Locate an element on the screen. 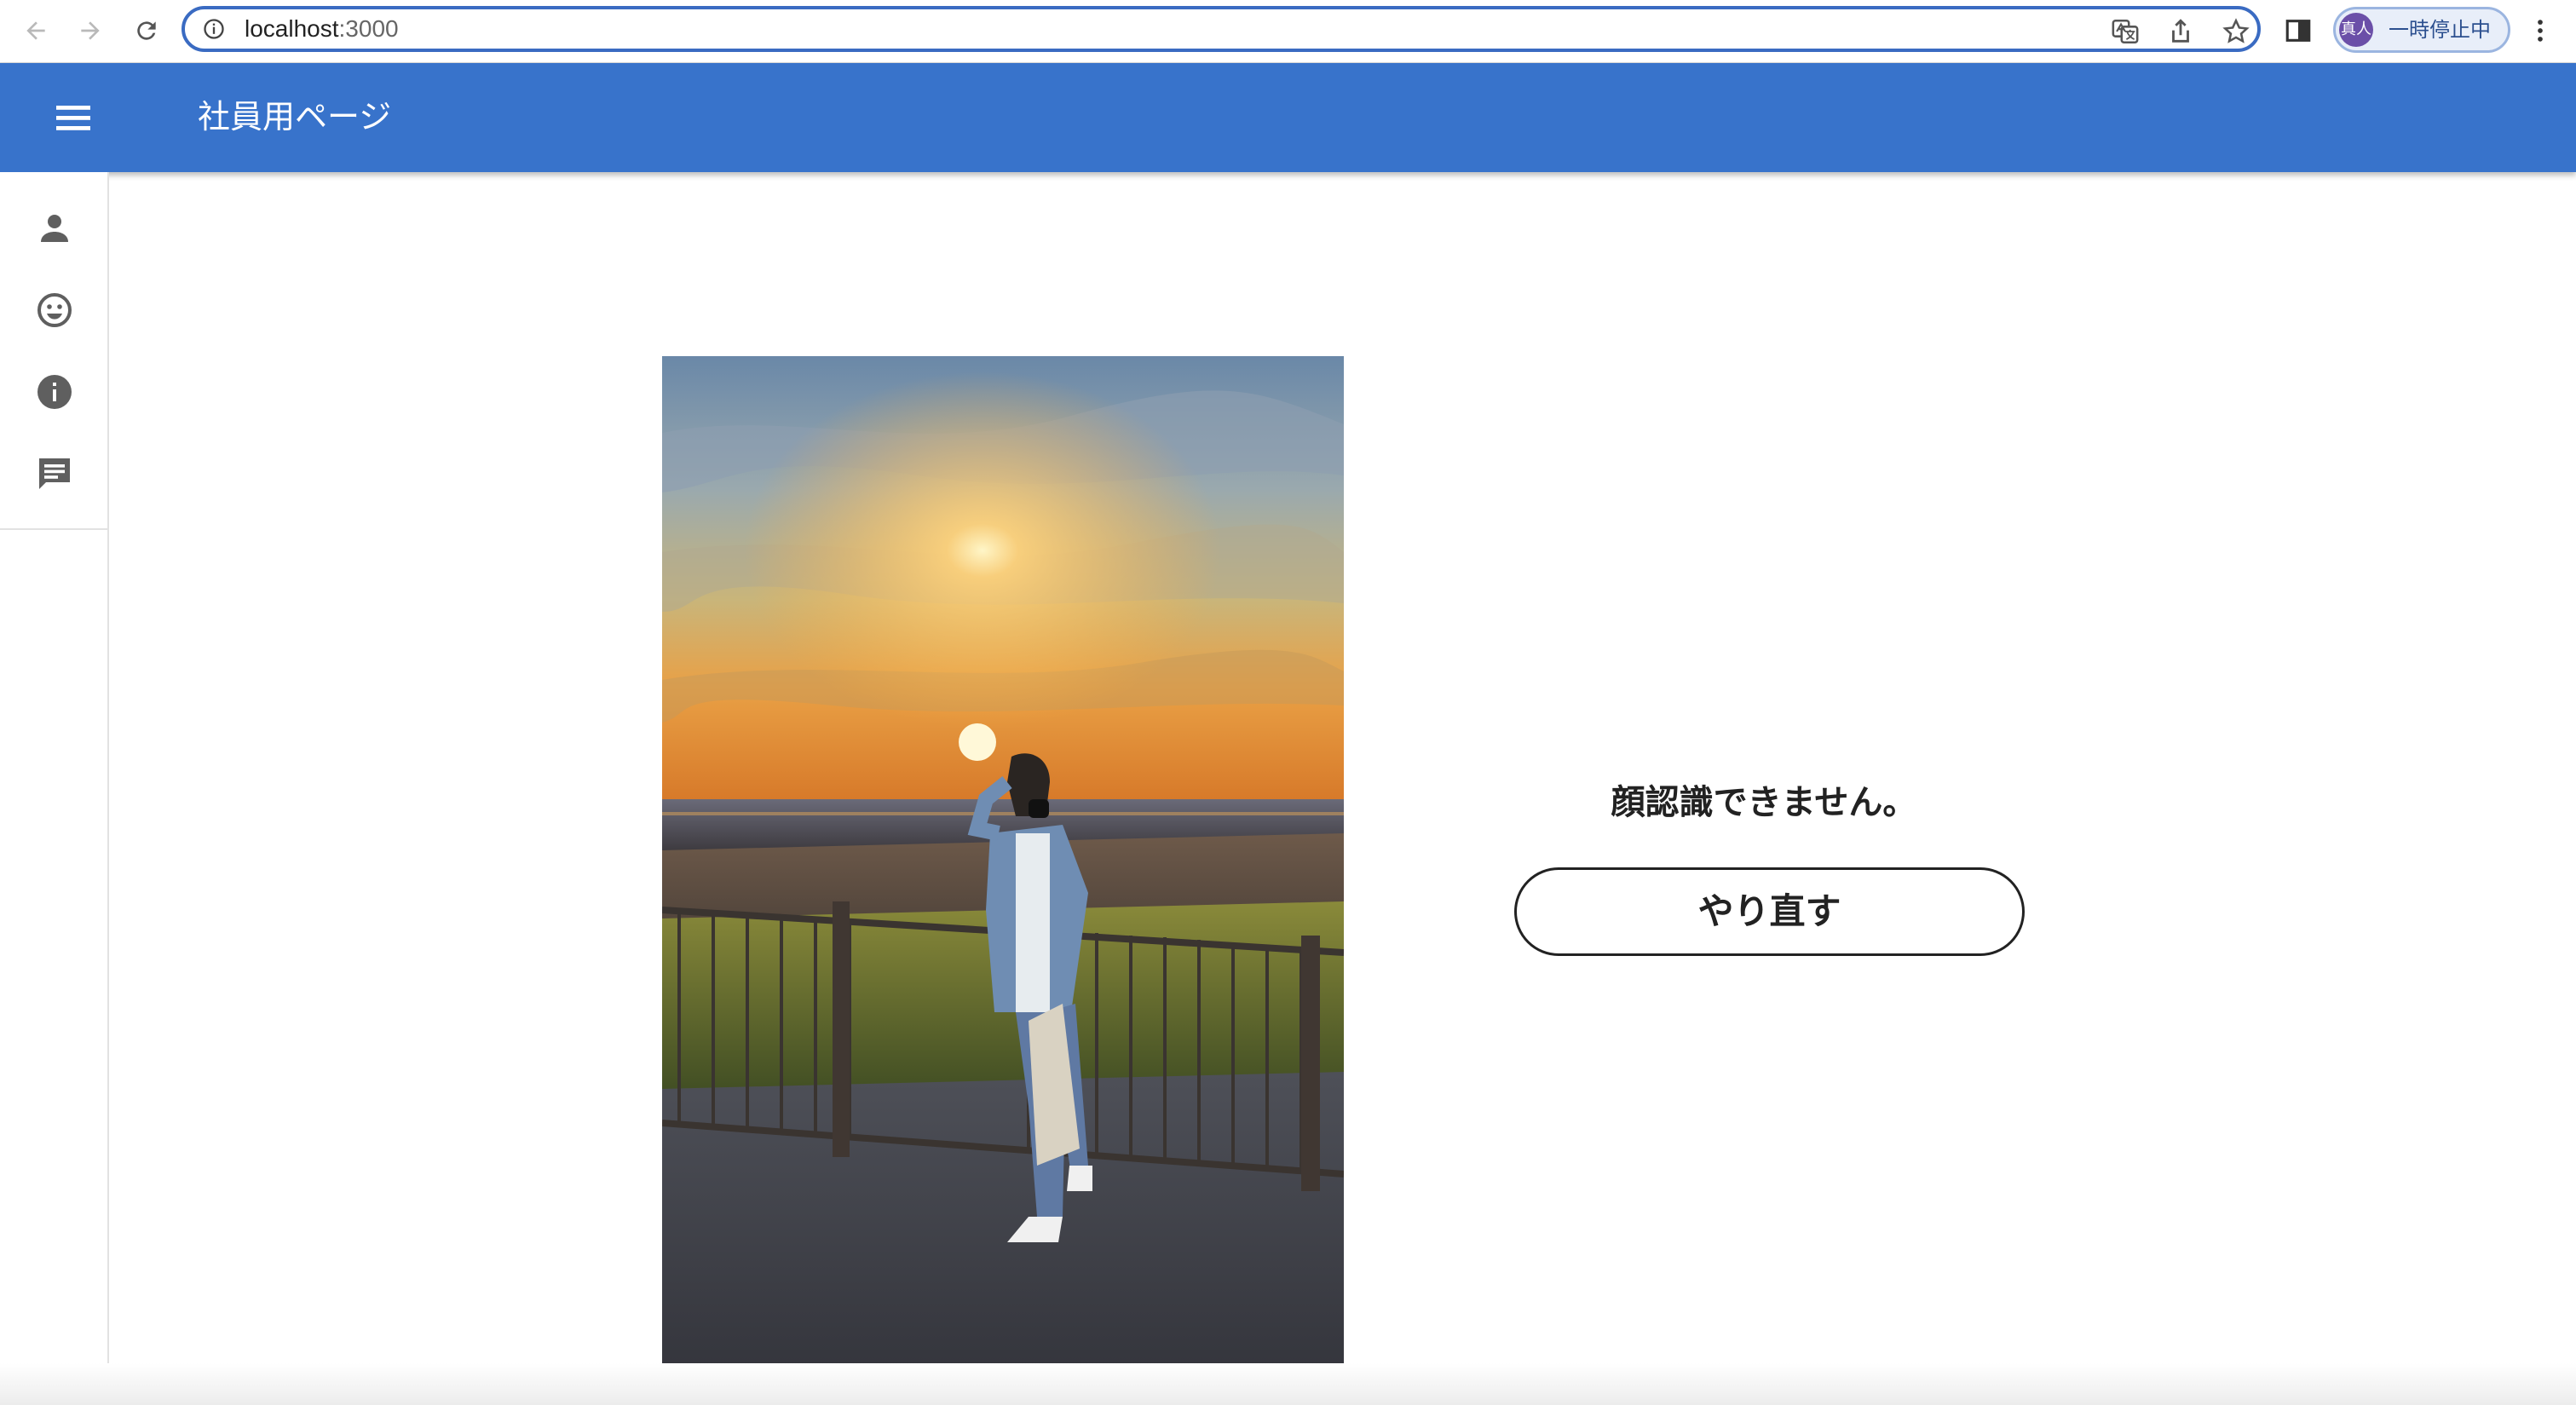  window-bottom-edge is located at coordinates (1288, 1384).